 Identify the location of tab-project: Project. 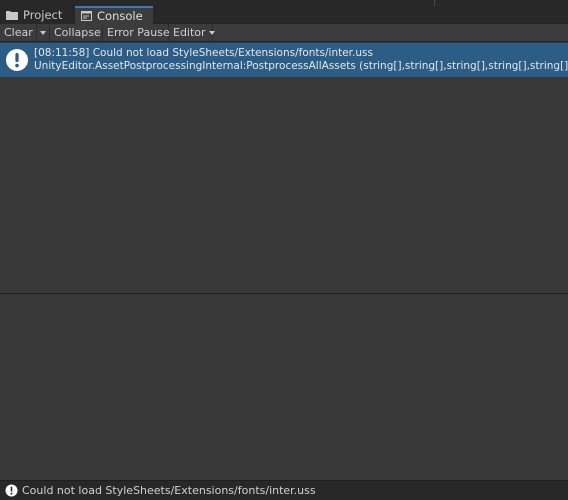
(37, 15).